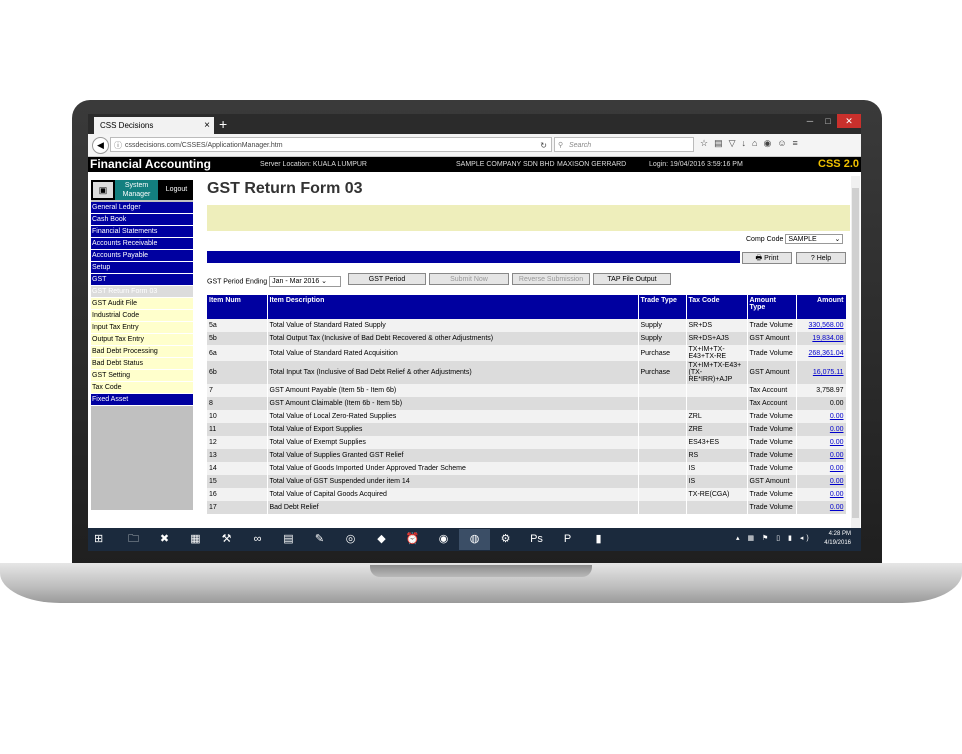 The height and width of the screenshot is (754, 962). I want to click on help-button: ? Help, so click(821, 258).